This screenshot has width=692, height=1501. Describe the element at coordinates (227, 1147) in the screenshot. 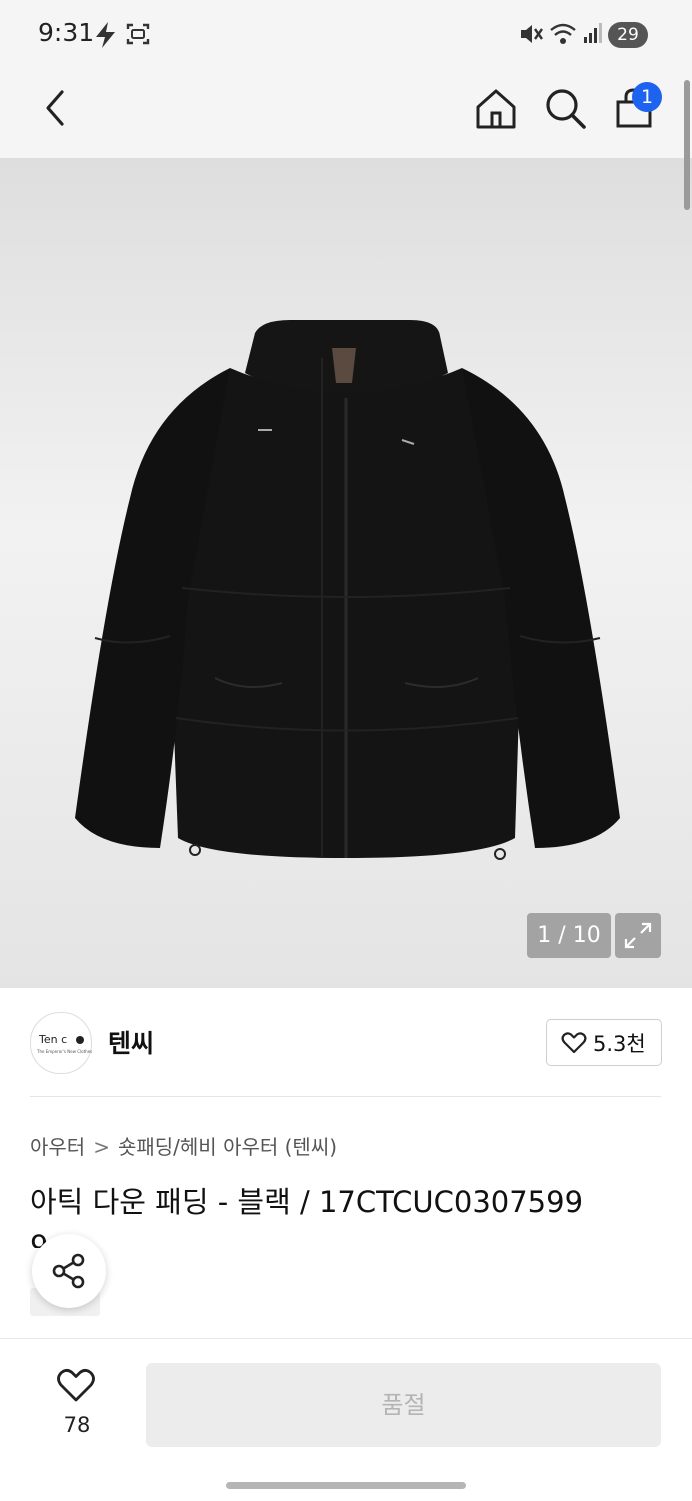

I see `breadcrumb-item: 숏패딩/헤비 아우터 (텐씨)` at that location.